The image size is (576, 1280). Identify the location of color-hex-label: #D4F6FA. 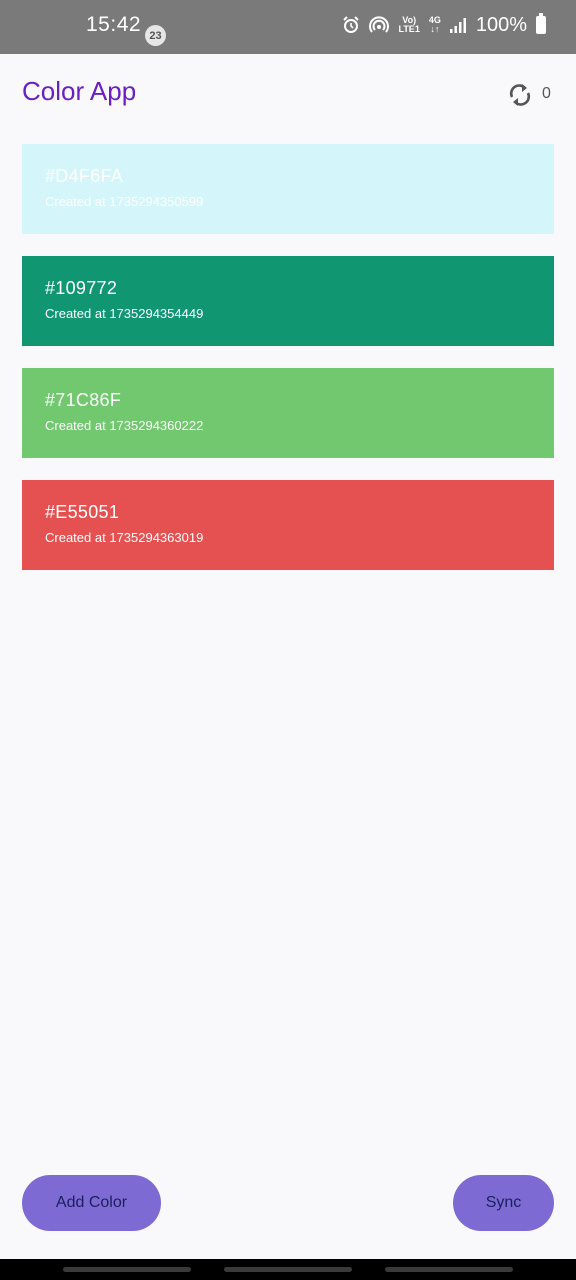
(84, 176).